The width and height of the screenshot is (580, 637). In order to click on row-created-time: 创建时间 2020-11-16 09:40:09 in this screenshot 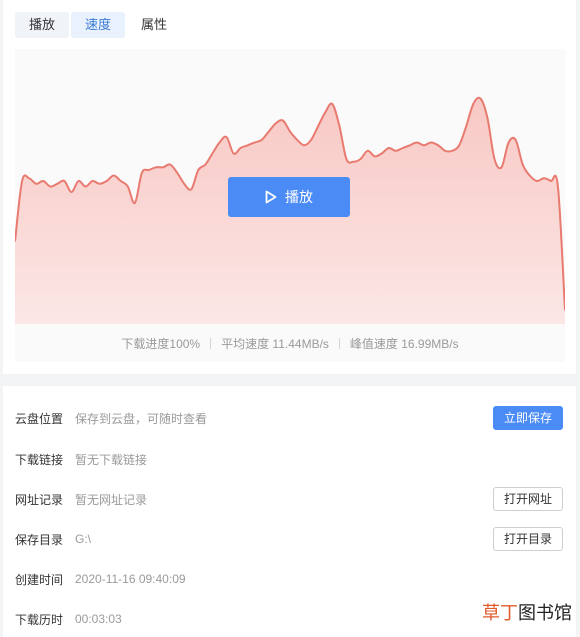, I will do `click(289, 579)`.